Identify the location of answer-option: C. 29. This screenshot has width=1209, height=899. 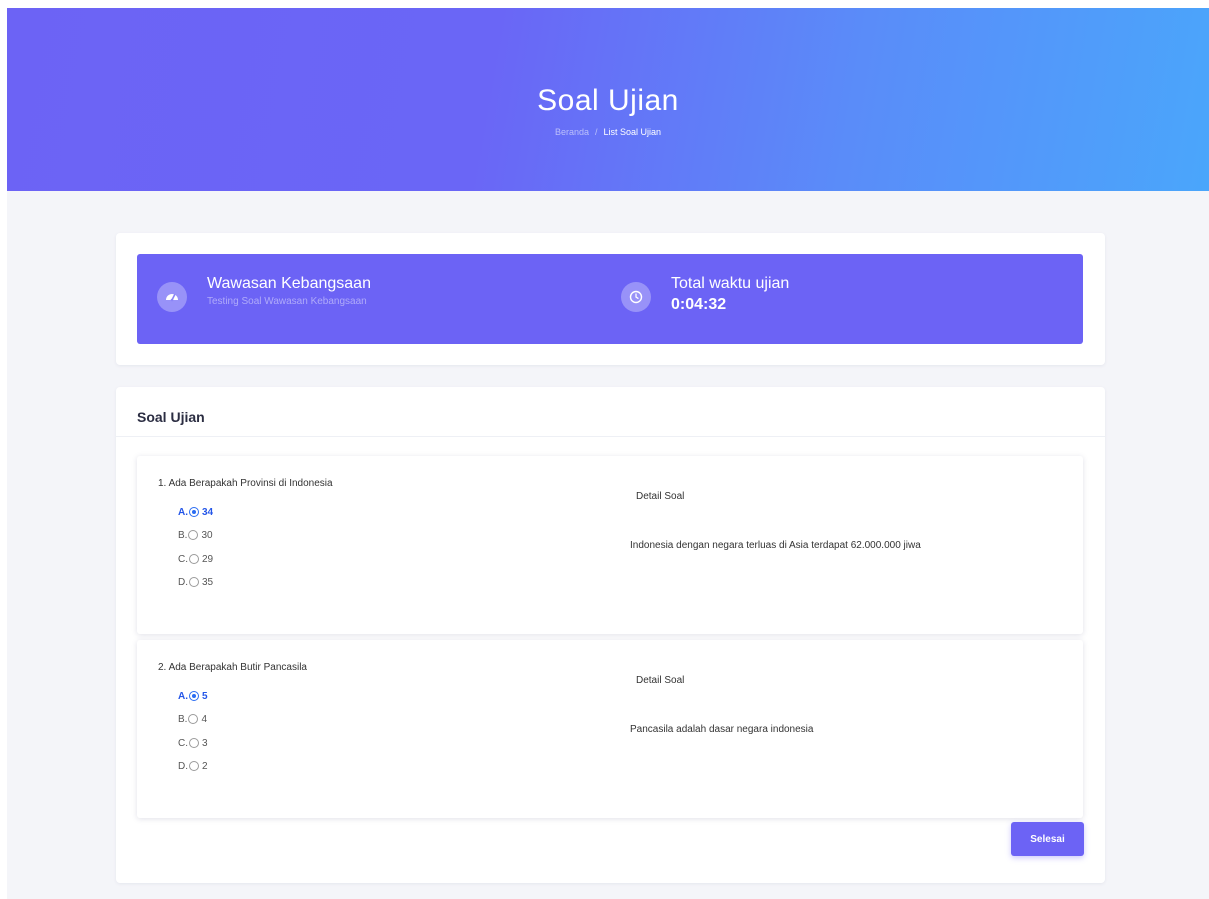
(195, 559).